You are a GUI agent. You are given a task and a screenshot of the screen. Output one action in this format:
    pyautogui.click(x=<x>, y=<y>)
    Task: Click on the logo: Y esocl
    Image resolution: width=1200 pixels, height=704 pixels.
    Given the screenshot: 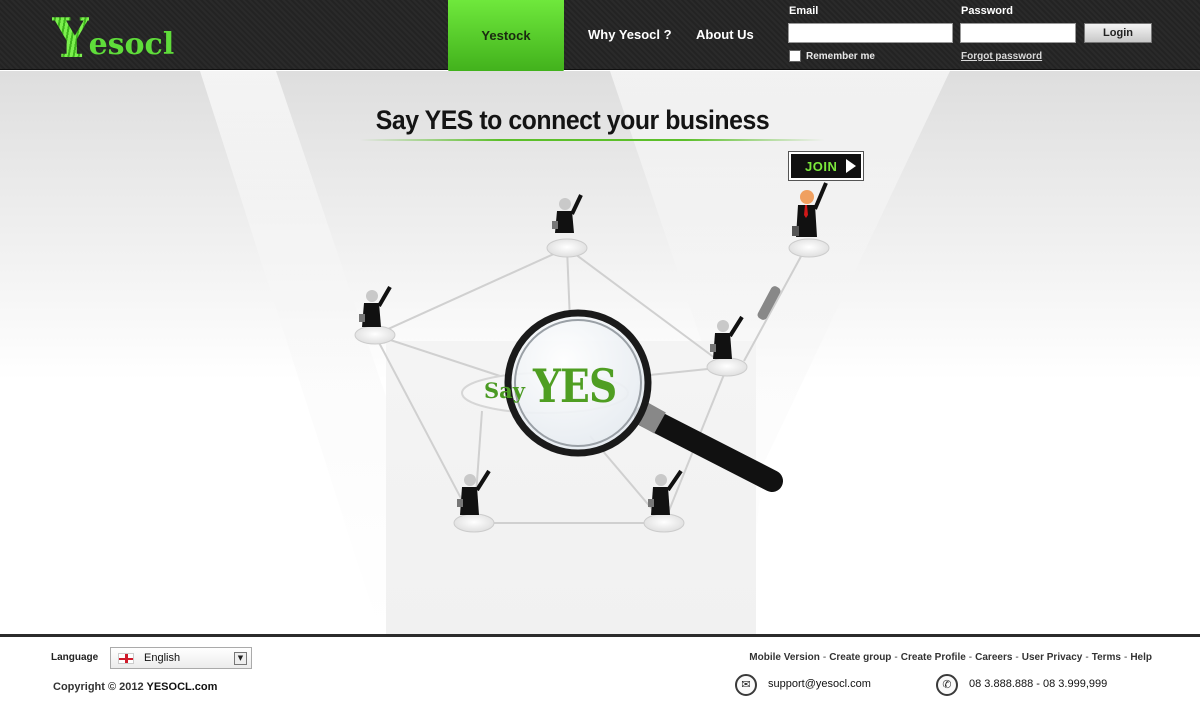 What is the action you would take?
    pyautogui.click(x=113, y=38)
    